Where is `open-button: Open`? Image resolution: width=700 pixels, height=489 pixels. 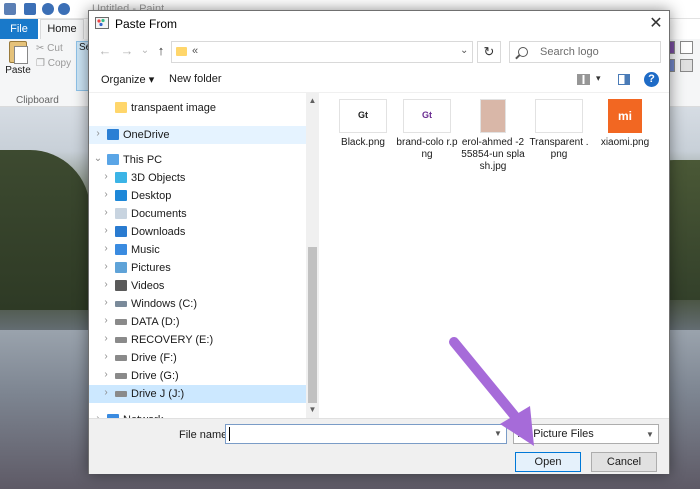
open-button: Open is located at coordinates (548, 462).